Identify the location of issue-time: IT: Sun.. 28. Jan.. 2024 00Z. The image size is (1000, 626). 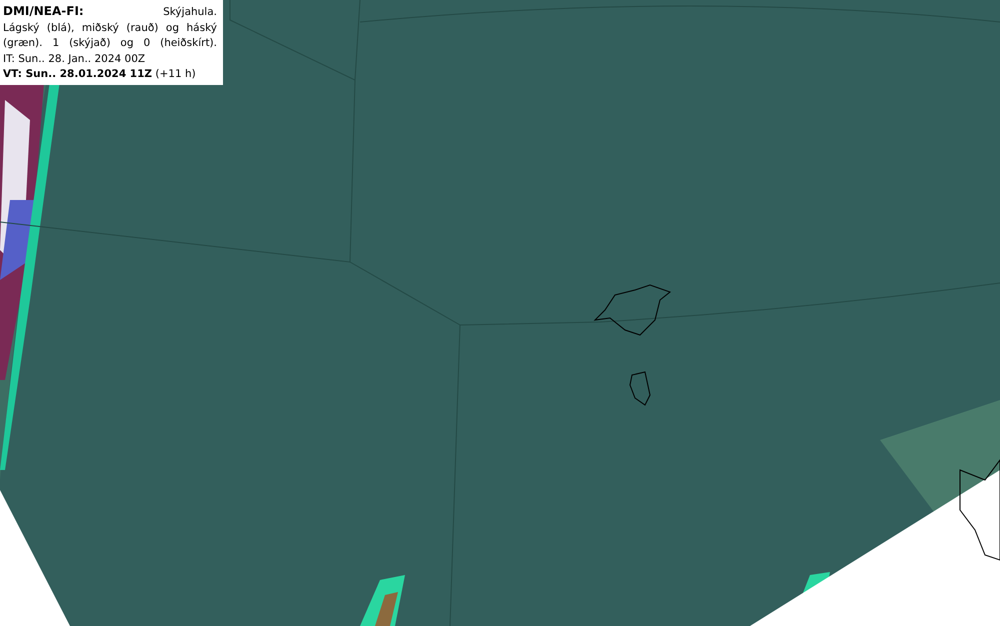
(74, 59).